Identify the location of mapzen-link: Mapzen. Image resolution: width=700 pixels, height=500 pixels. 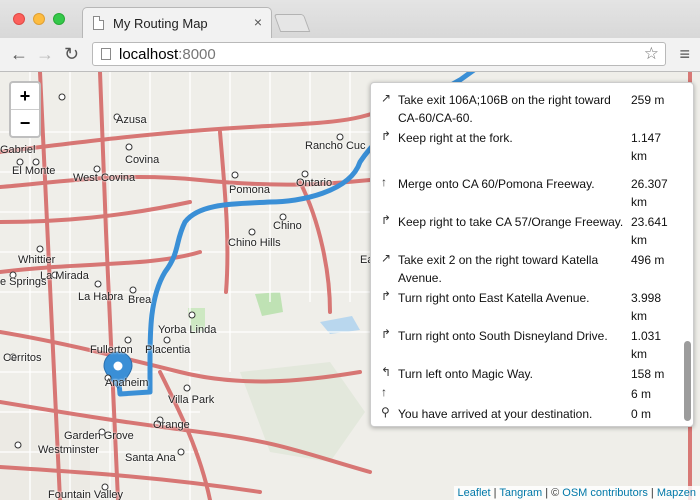
(676, 493).